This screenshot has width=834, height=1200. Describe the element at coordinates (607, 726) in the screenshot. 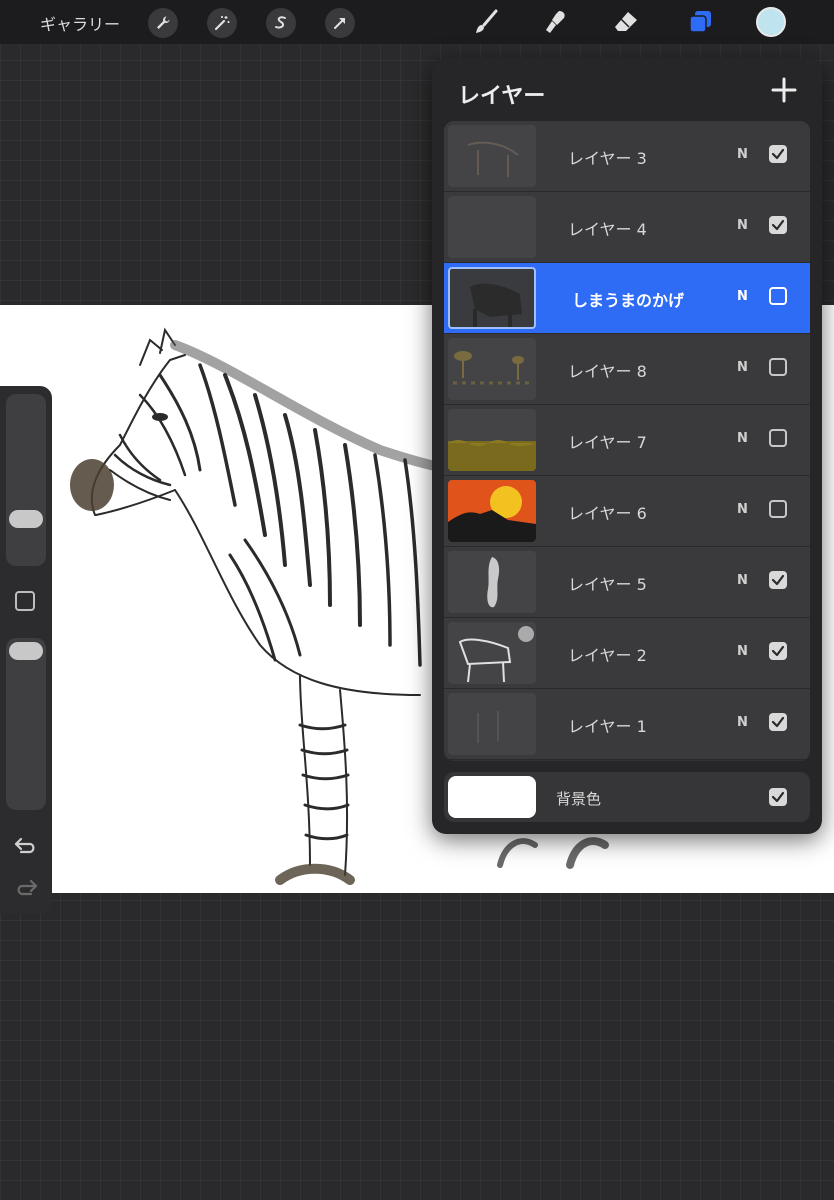

I see `layer-name: レイヤー 1` at that location.